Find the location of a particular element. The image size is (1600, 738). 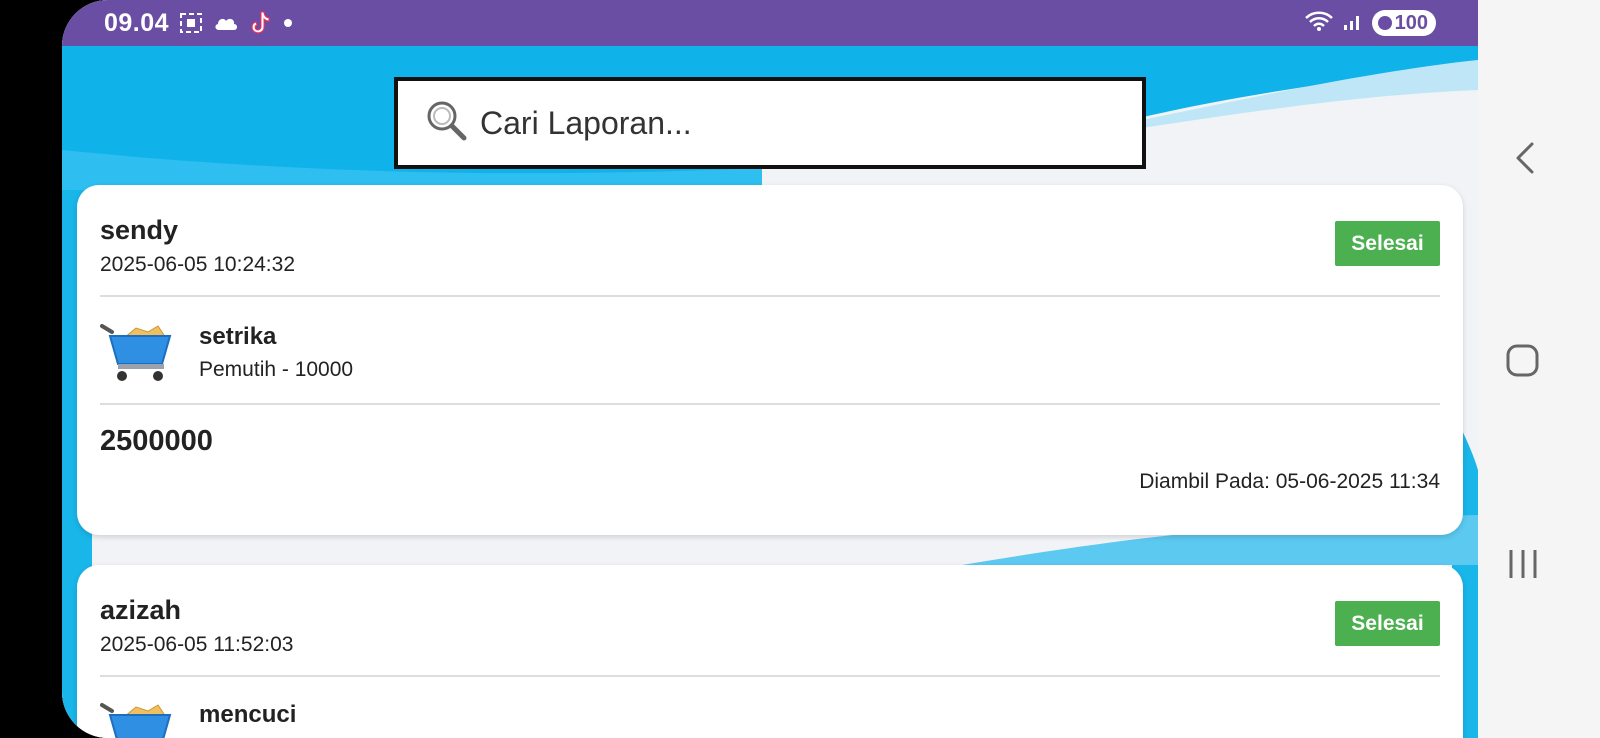

battery-indicator: 100 is located at coordinates (1403, 23).